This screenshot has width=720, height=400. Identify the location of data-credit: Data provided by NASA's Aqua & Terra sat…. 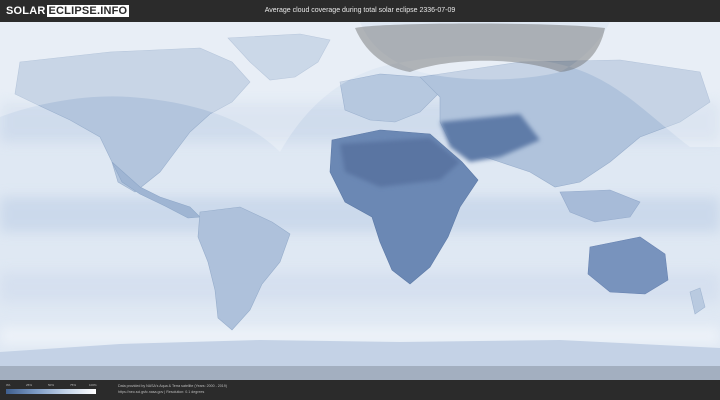
(172, 389).